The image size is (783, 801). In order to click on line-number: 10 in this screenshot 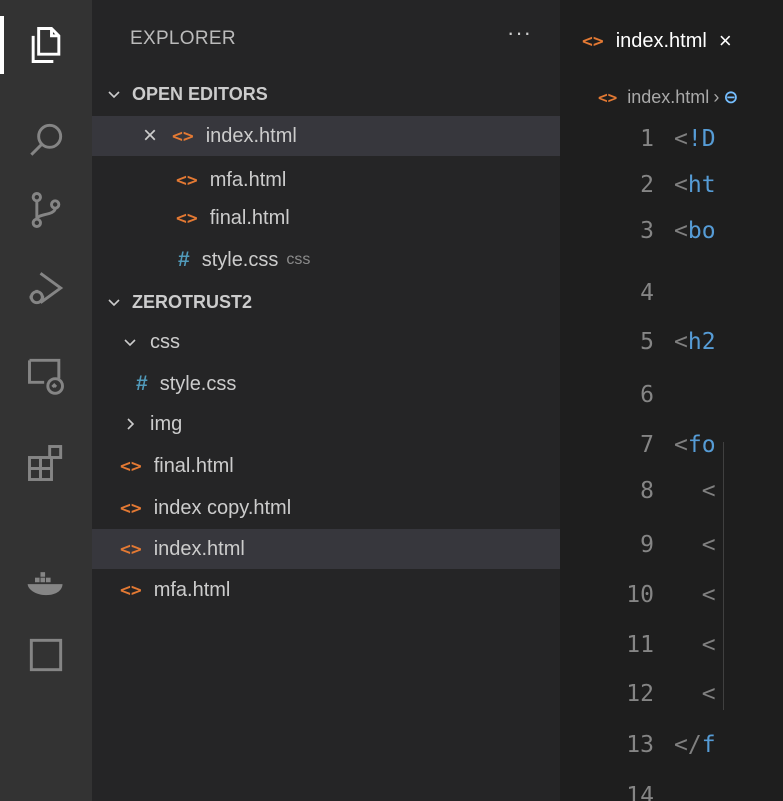, I will do `click(640, 595)`.